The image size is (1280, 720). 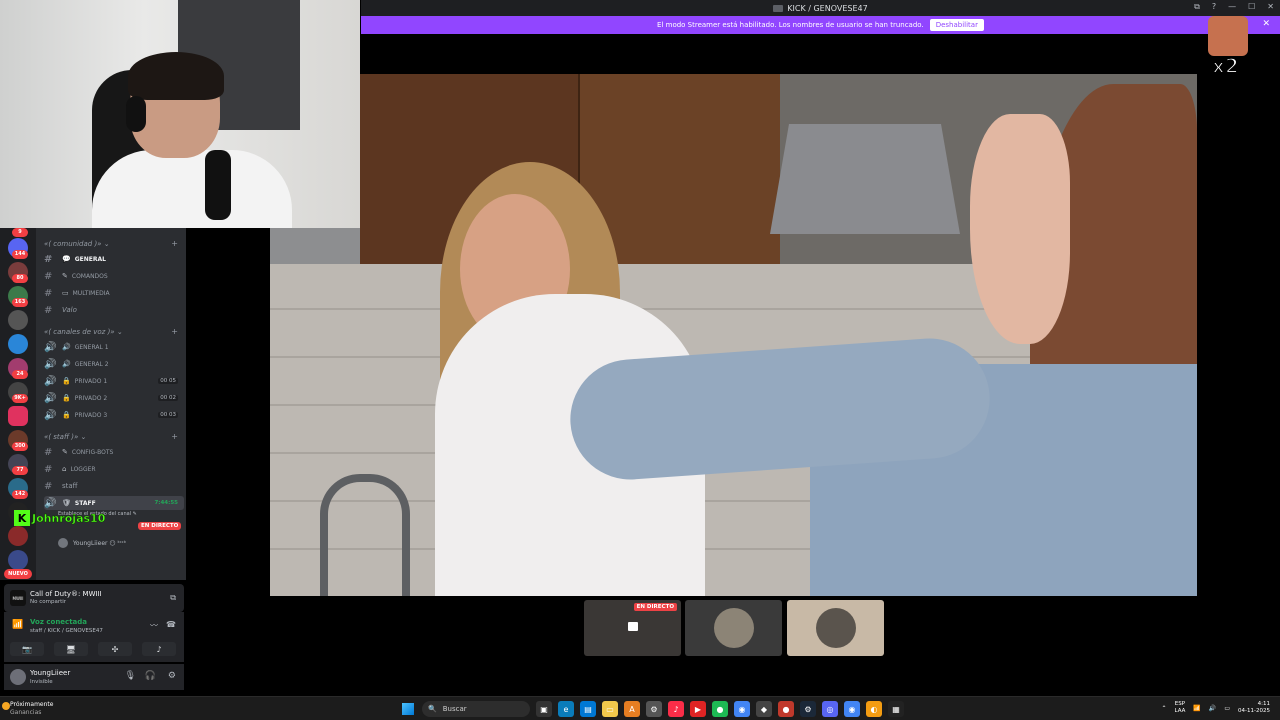 What do you see at coordinates (1212, 708) in the screenshot?
I see `volume-icon: 🔊` at bounding box center [1212, 708].